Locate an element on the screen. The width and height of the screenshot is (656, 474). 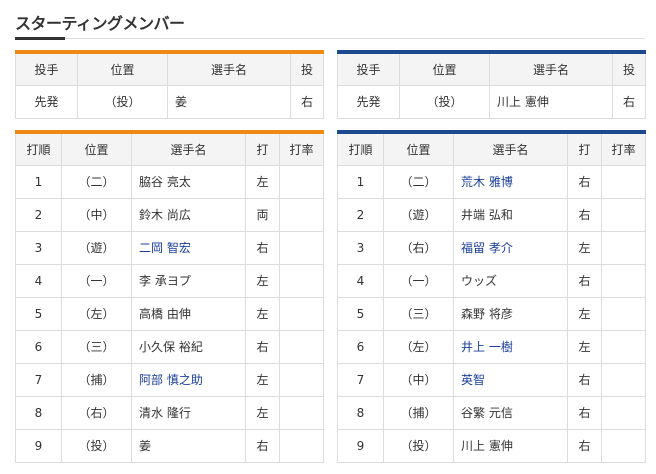
pitcher-throws: 右 is located at coordinates (629, 101).